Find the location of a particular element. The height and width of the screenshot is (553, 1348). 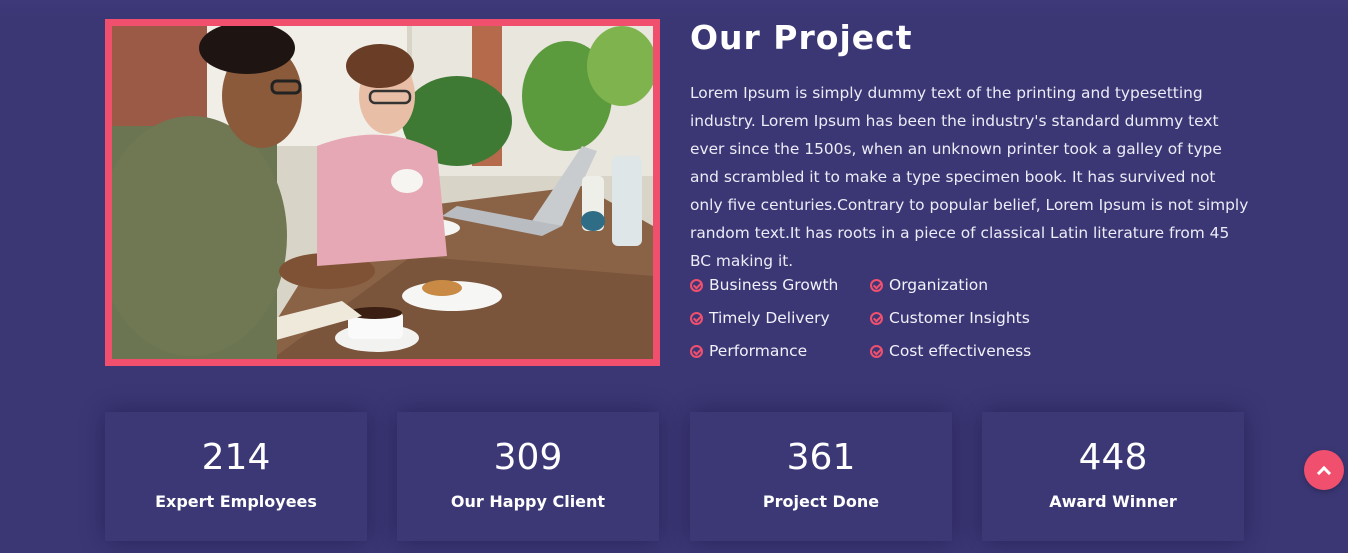

stat-card-employees: 214 Expert Employees is located at coordinates (236, 476).